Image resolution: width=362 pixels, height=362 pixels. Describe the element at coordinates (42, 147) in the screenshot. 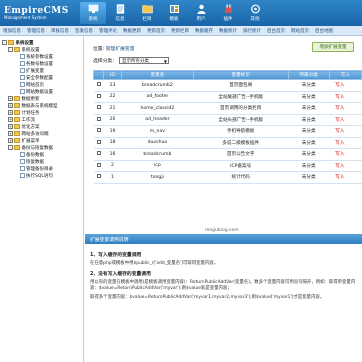

I see `tree-item: - 备份与恢复数据` at that location.